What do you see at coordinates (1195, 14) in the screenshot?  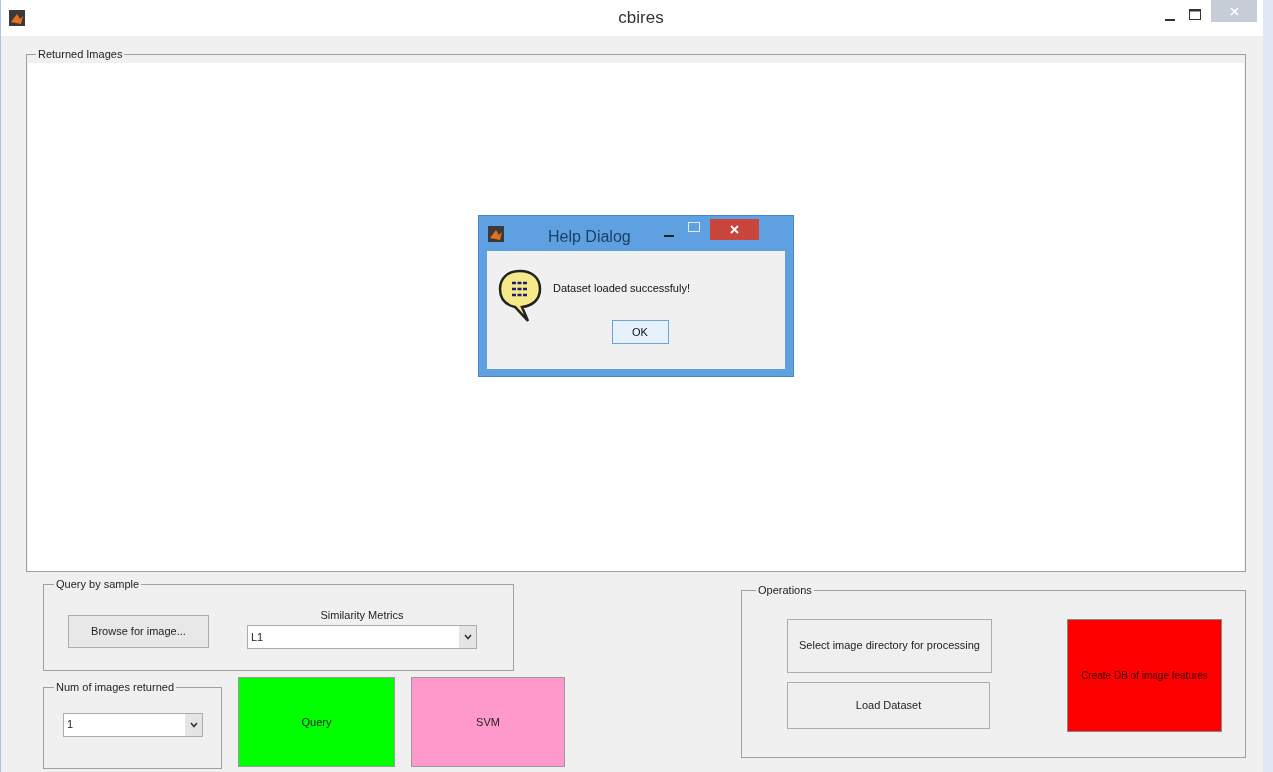 I see `maximize-icon` at bounding box center [1195, 14].